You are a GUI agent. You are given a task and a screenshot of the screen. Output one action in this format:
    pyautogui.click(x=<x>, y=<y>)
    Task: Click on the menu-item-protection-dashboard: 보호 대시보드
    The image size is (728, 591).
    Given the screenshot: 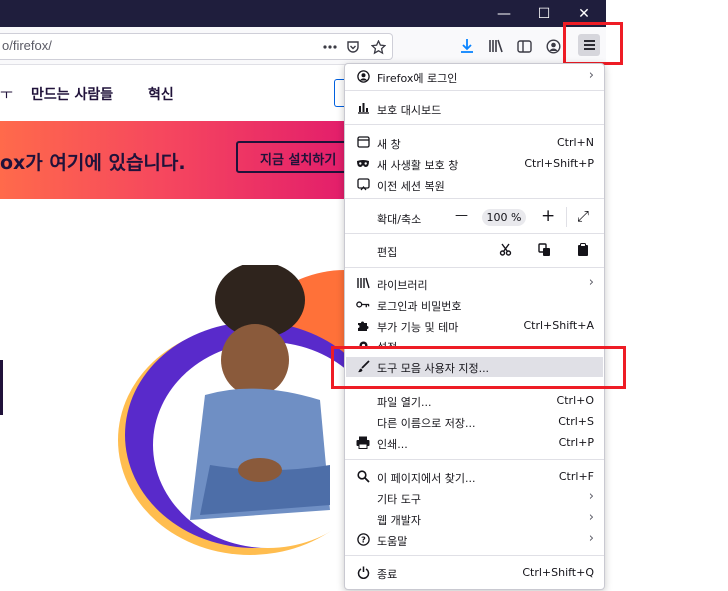 What is the action you would take?
    pyautogui.click(x=474, y=109)
    